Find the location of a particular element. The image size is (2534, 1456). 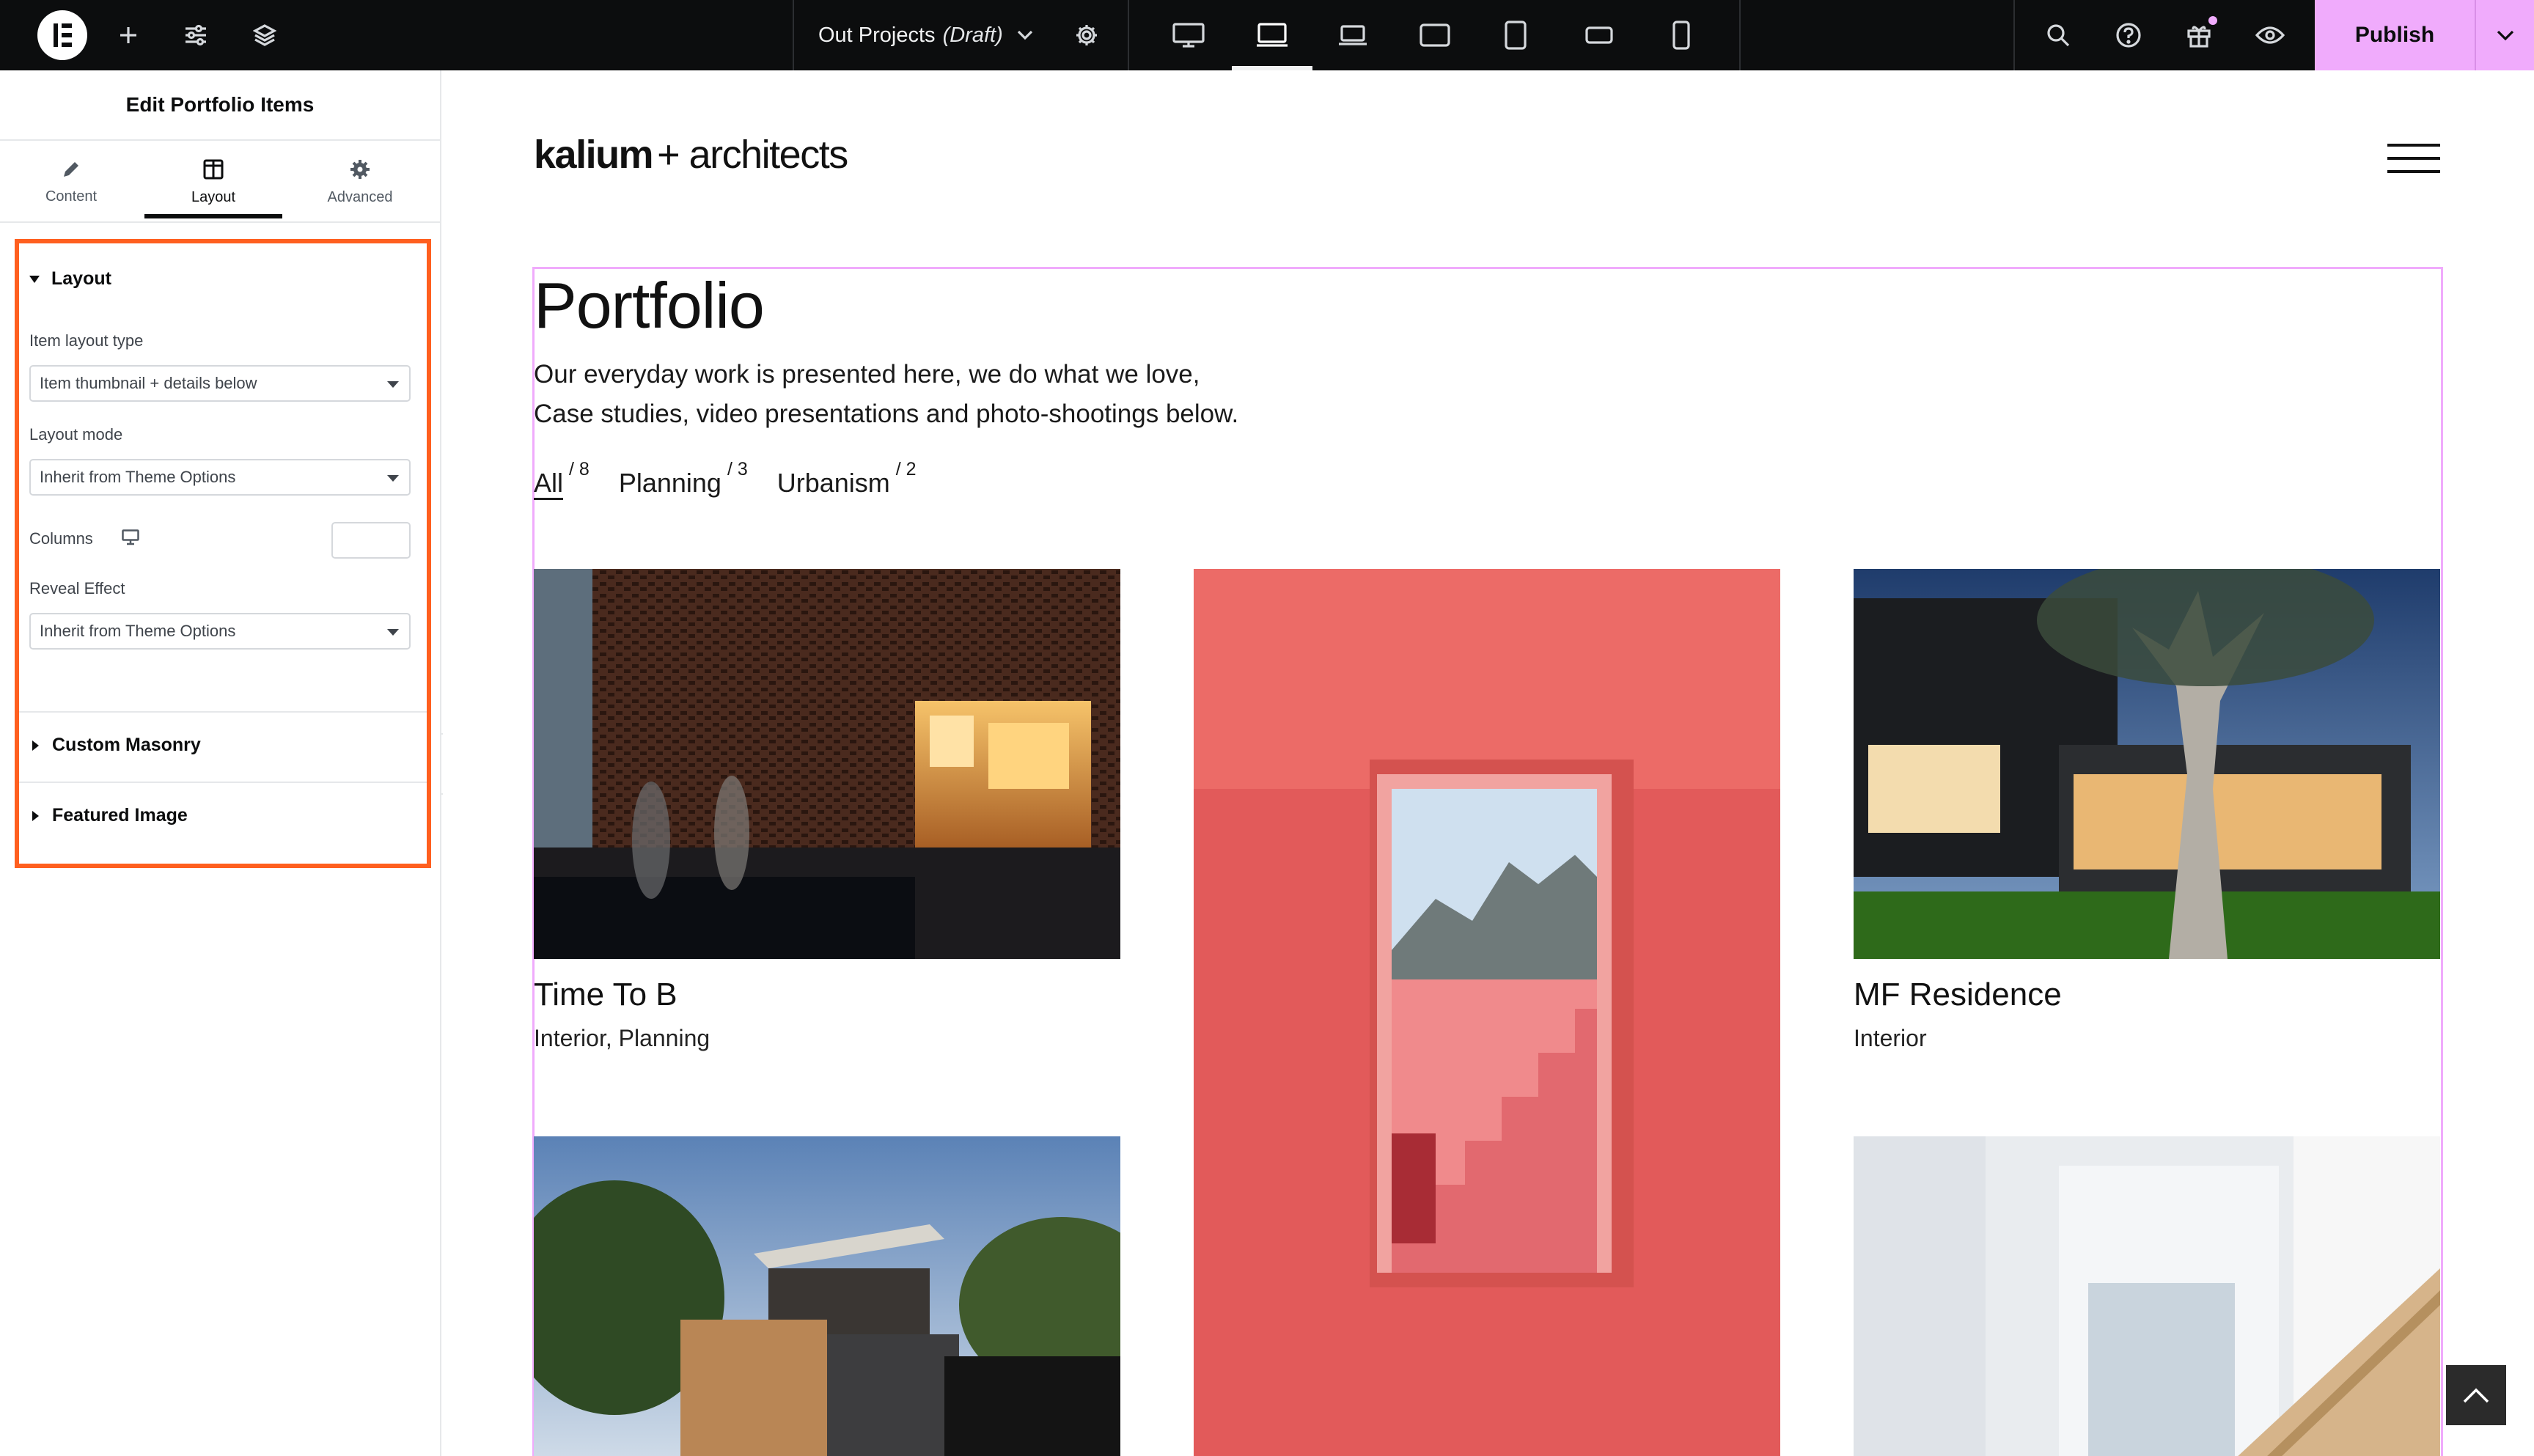

chevron-down-icon is located at coordinates (1025, 35).